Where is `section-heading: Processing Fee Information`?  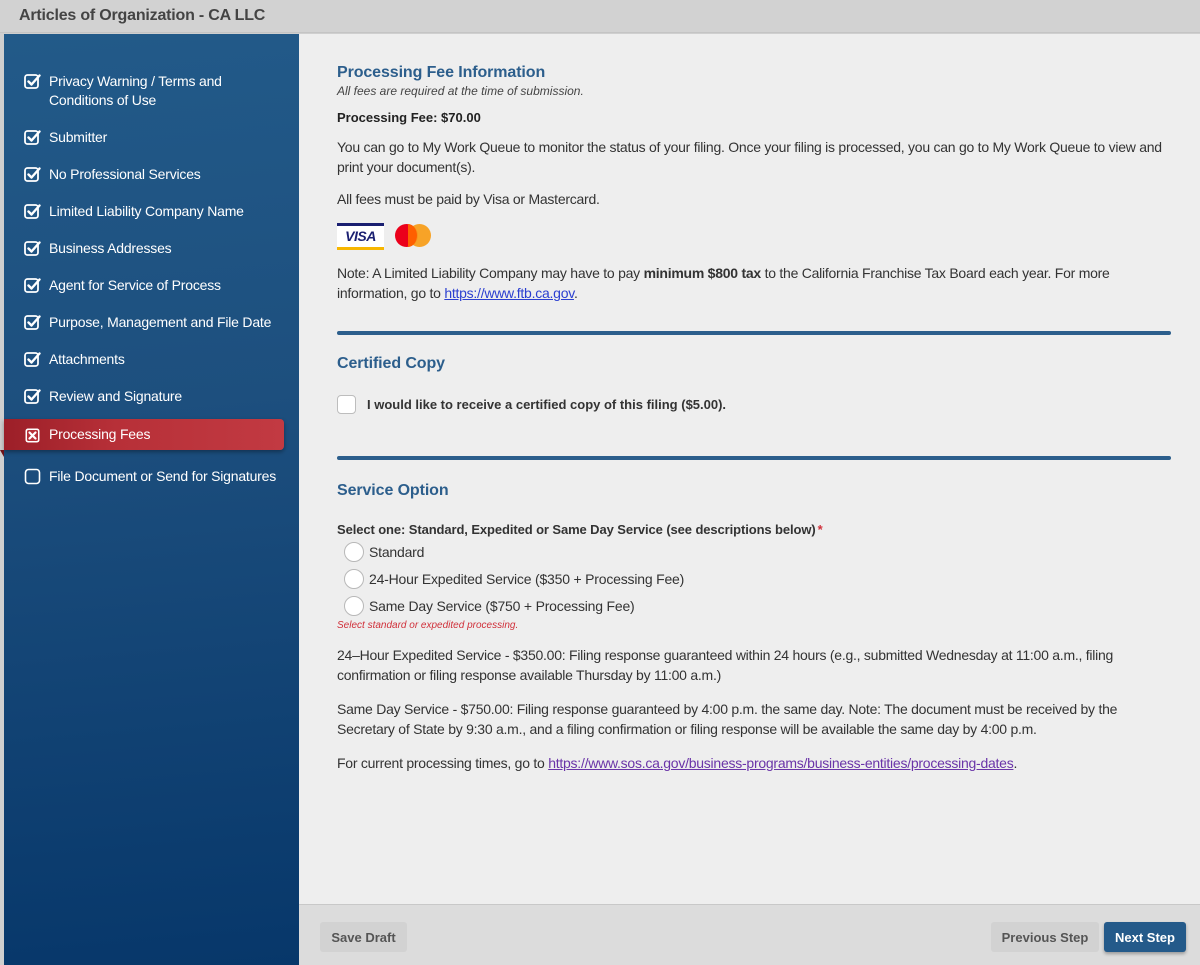 section-heading: Processing Fee Information is located at coordinates (441, 72).